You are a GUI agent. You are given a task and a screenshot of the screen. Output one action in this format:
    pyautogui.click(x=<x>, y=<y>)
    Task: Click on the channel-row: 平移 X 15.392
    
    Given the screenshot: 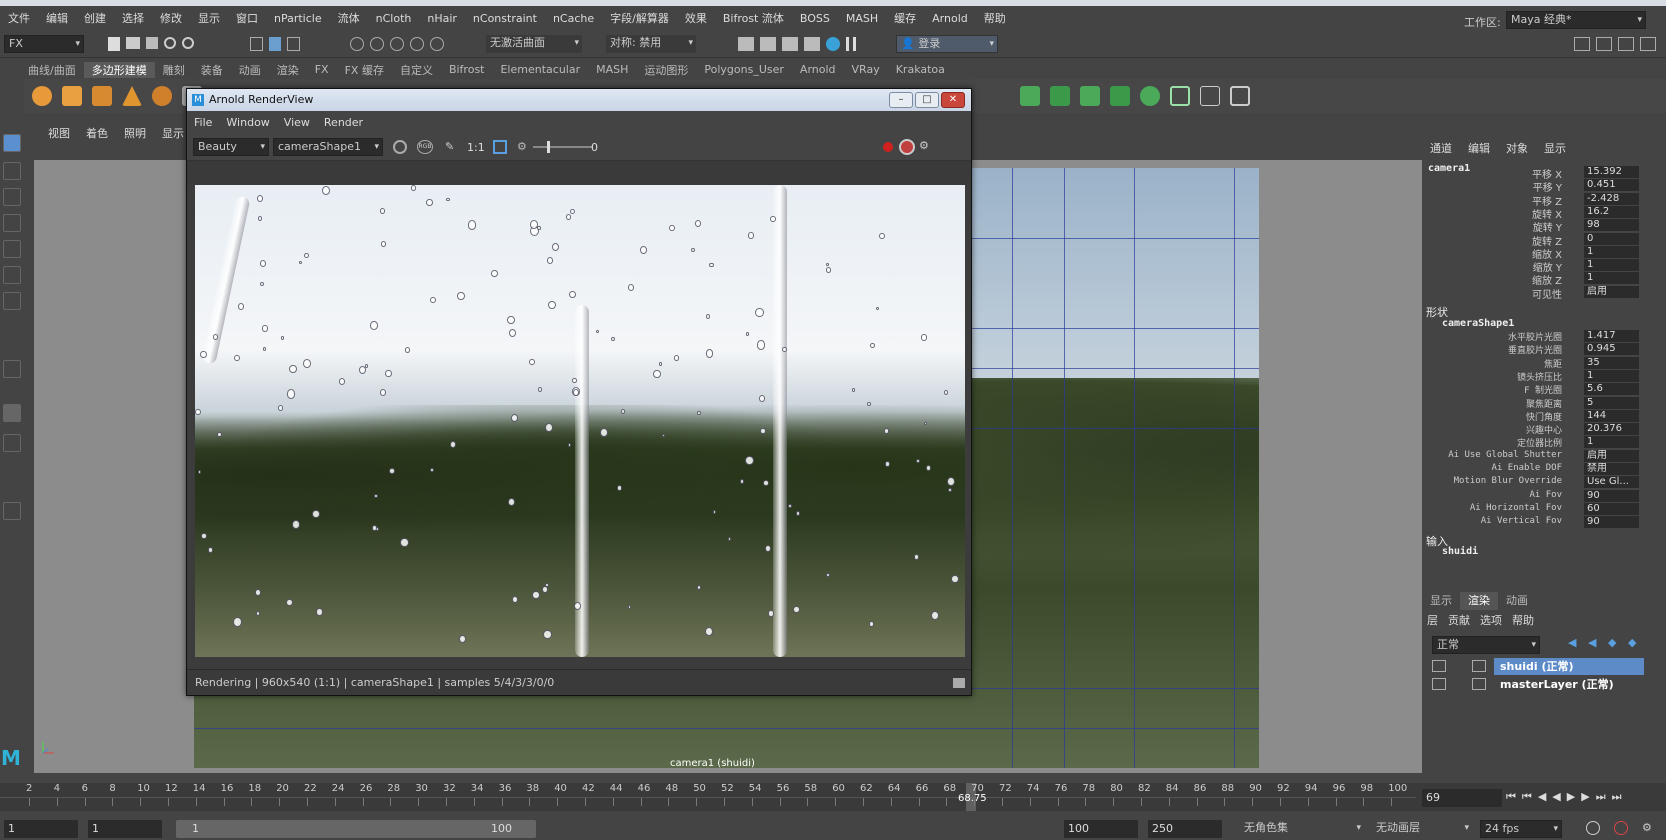 What is the action you would take?
    pyautogui.click(x=1537, y=173)
    